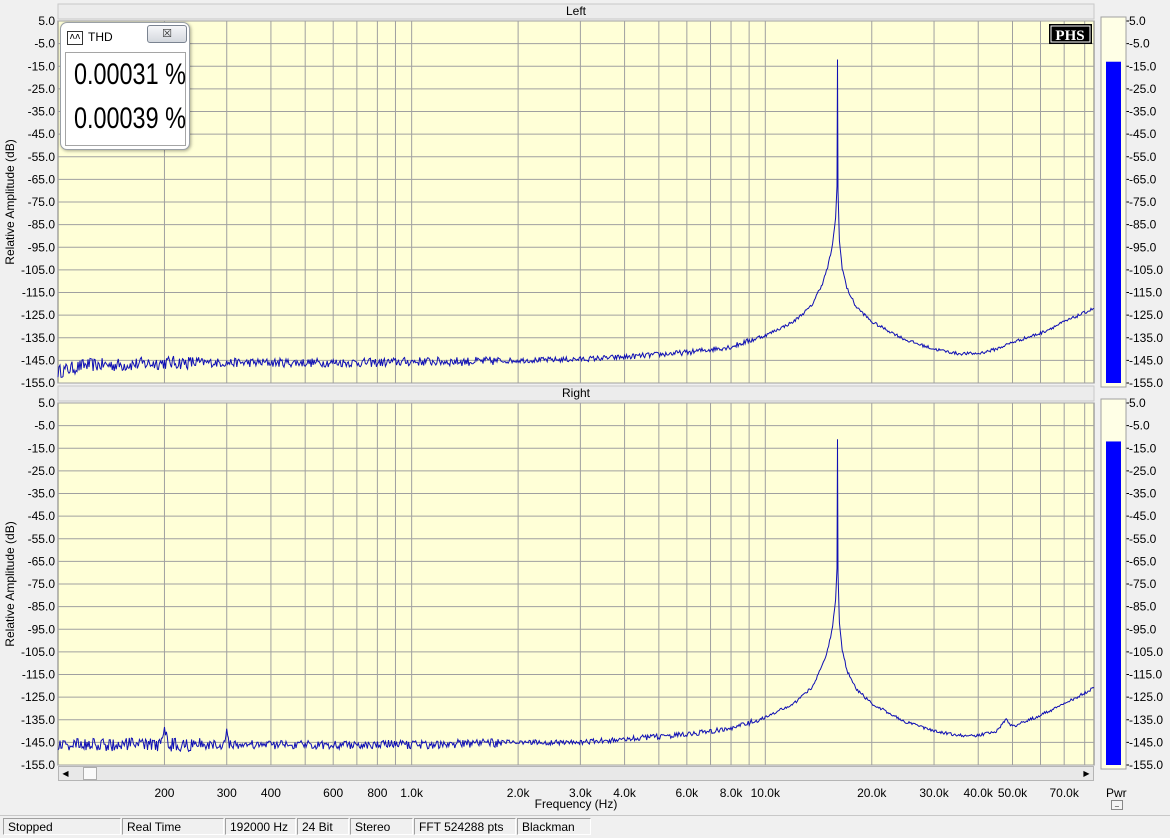  What do you see at coordinates (260, 826) in the screenshot?
I see `status-sample-rate: 192000 Hz` at bounding box center [260, 826].